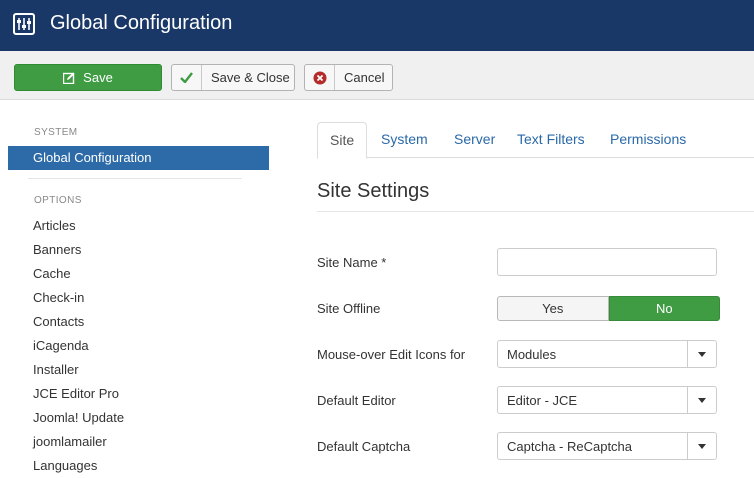 The width and height of the screenshot is (754, 478). What do you see at coordinates (551, 140) in the screenshot?
I see `tab-text-filters: Text Filters` at bounding box center [551, 140].